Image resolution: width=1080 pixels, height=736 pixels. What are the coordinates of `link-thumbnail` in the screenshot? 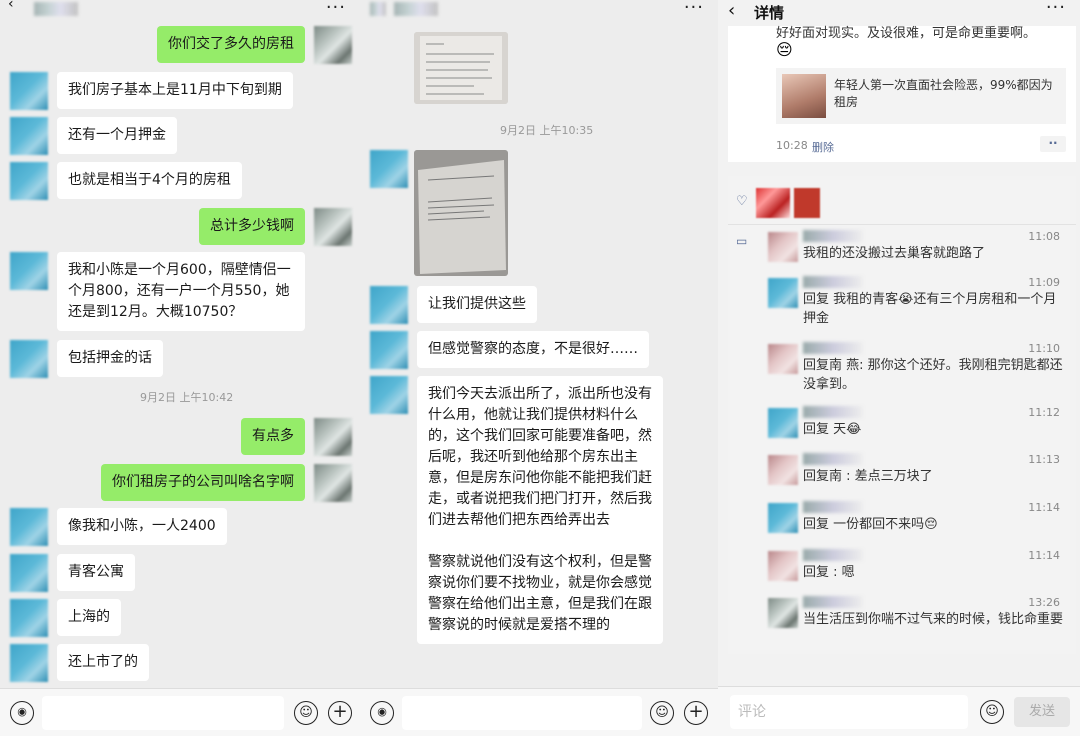 It's located at (804, 96).